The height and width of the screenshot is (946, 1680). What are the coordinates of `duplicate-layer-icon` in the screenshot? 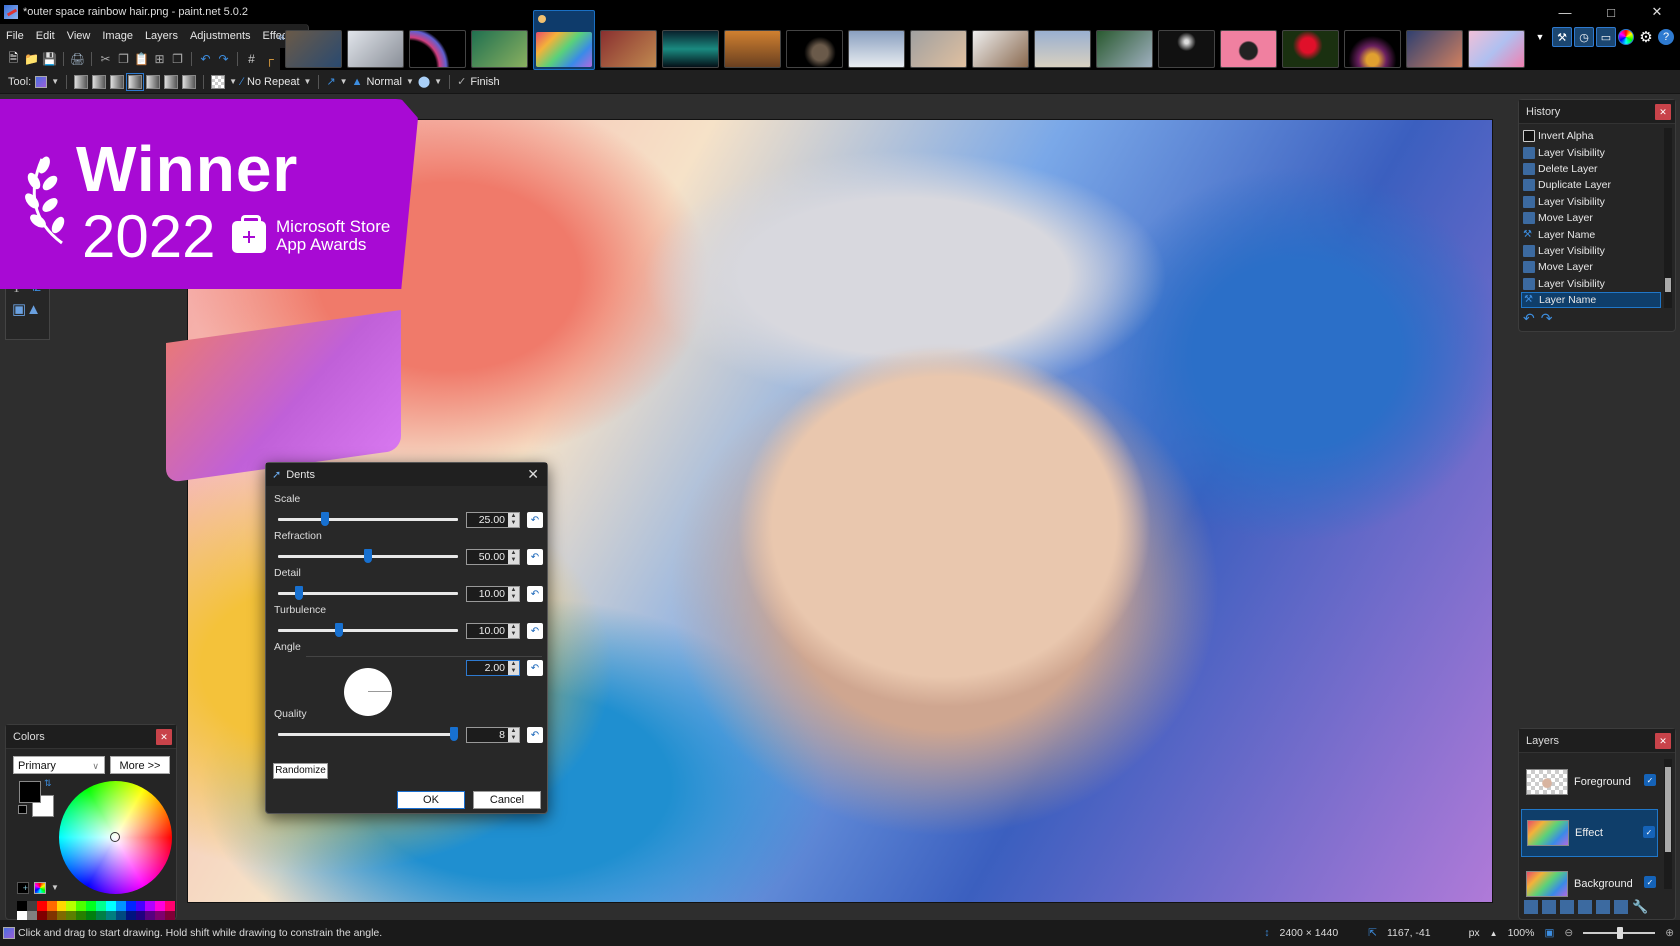 It's located at (1567, 907).